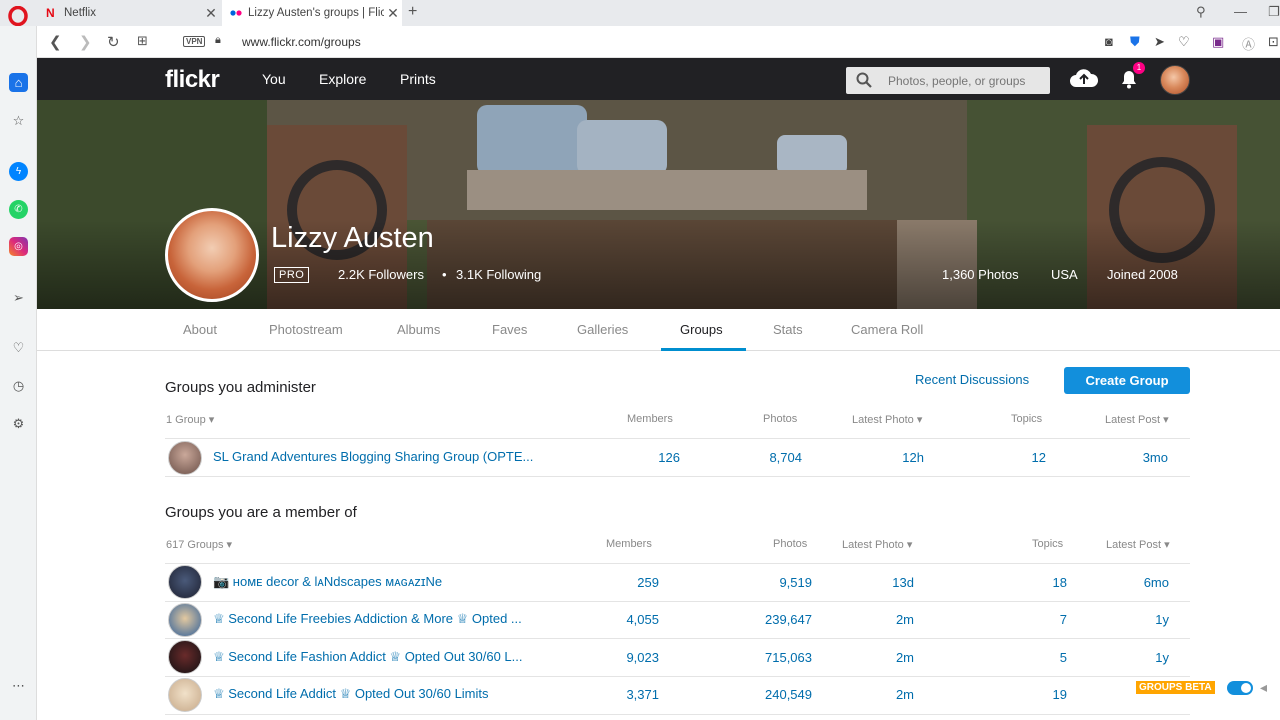  What do you see at coordinates (1240, 11) in the screenshot?
I see `minimize-icon: —` at bounding box center [1240, 11].